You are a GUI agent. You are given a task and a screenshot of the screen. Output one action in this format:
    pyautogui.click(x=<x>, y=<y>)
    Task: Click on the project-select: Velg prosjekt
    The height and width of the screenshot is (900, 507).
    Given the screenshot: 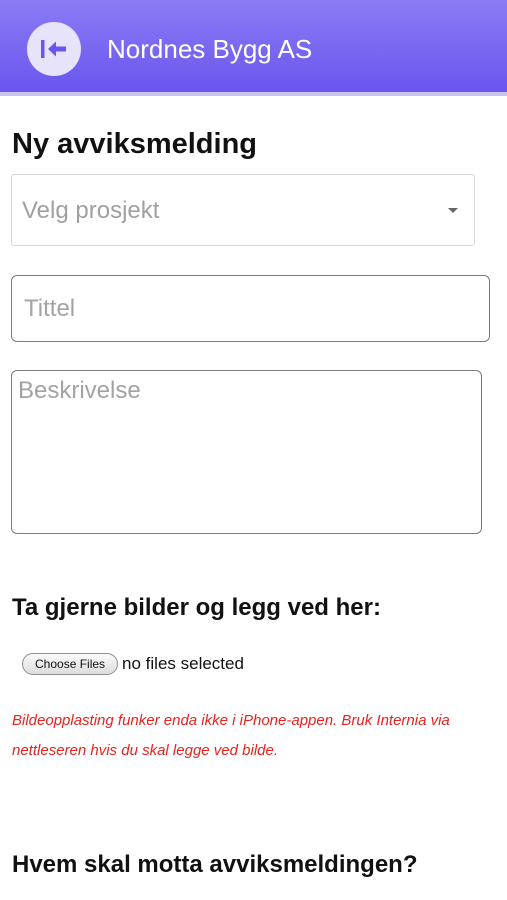 What is the action you would take?
    pyautogui.click(x=243, y=210)
    